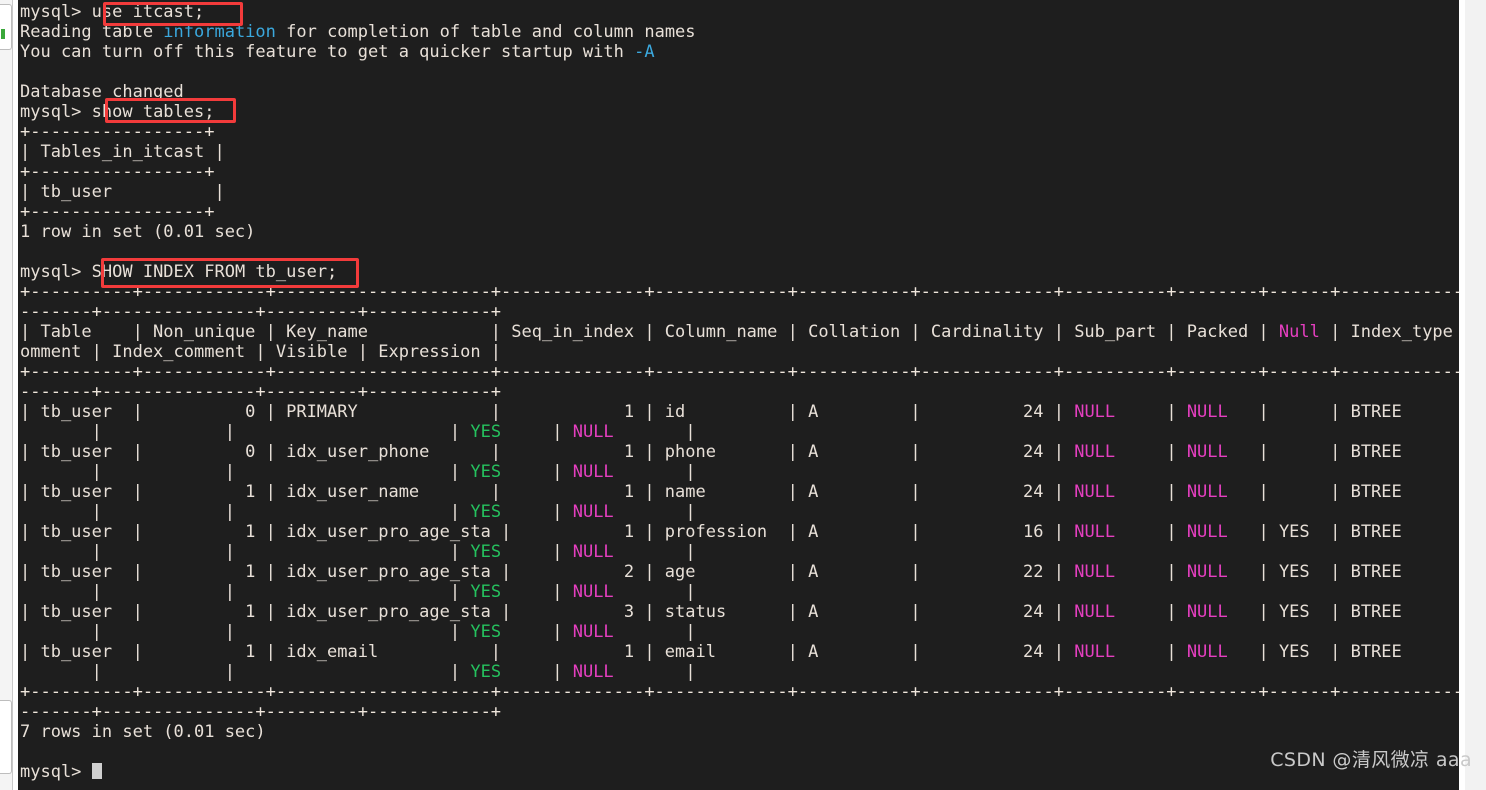  Describe the element at coordinates (485, 32) in the screenshot. I see `terminal-text: for completion of table and column names` at that location.